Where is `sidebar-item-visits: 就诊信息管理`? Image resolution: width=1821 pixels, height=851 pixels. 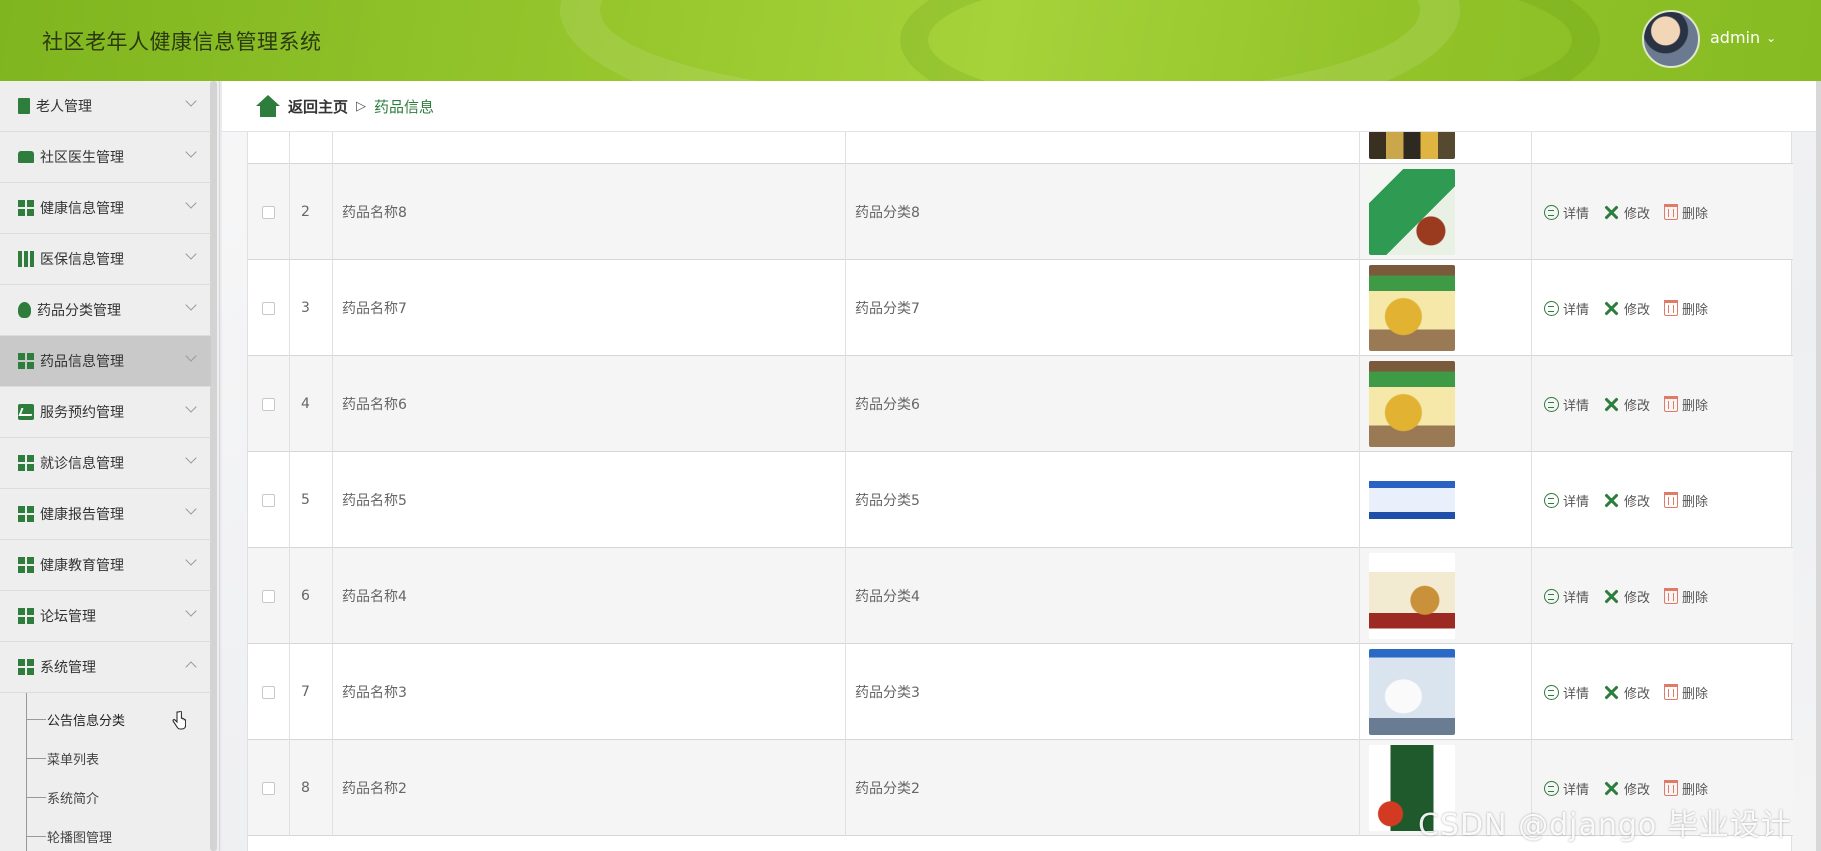 sidebar-item-visits: 就诊信息管理 is located at coordinates (105, 463).